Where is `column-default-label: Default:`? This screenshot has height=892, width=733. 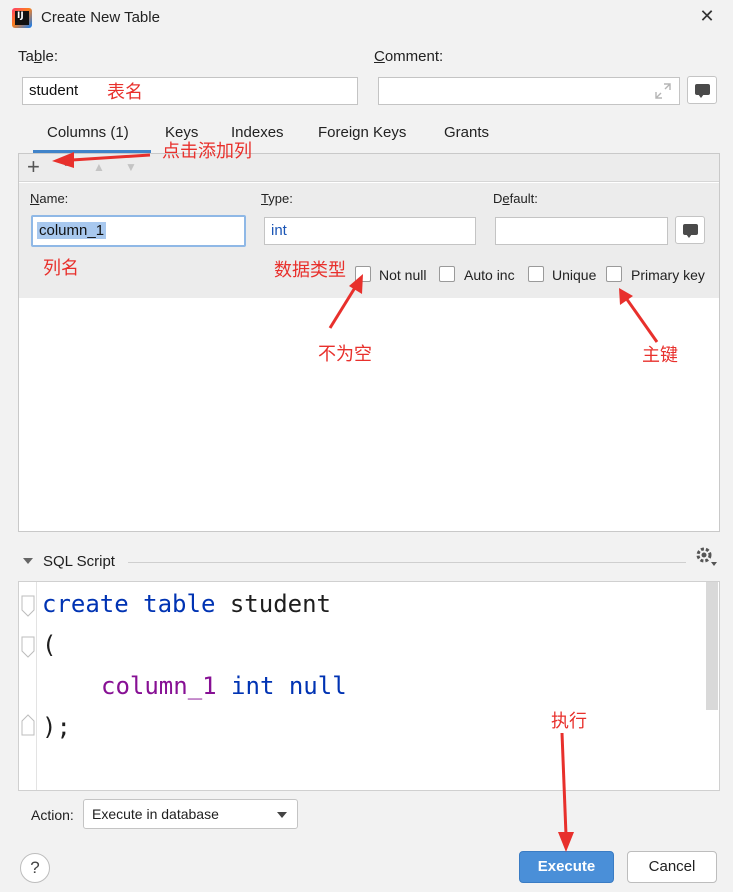
column-default-label: Default: is located at coordinates (515, 198).